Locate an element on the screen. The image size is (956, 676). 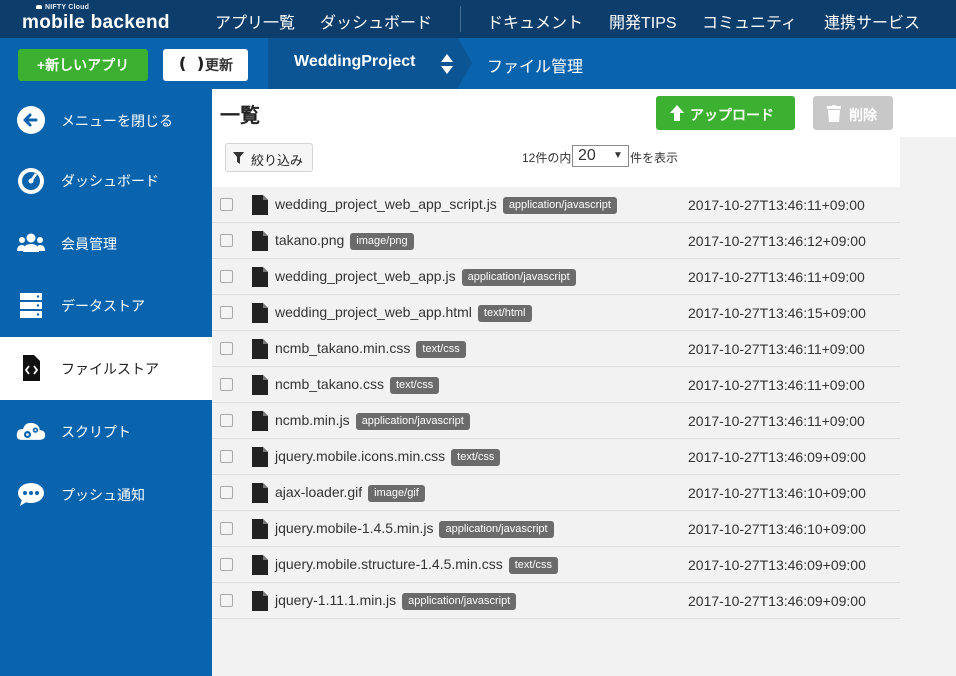
file-name: wedding_project_web_app_script.js is located at coordinates (386, 204).